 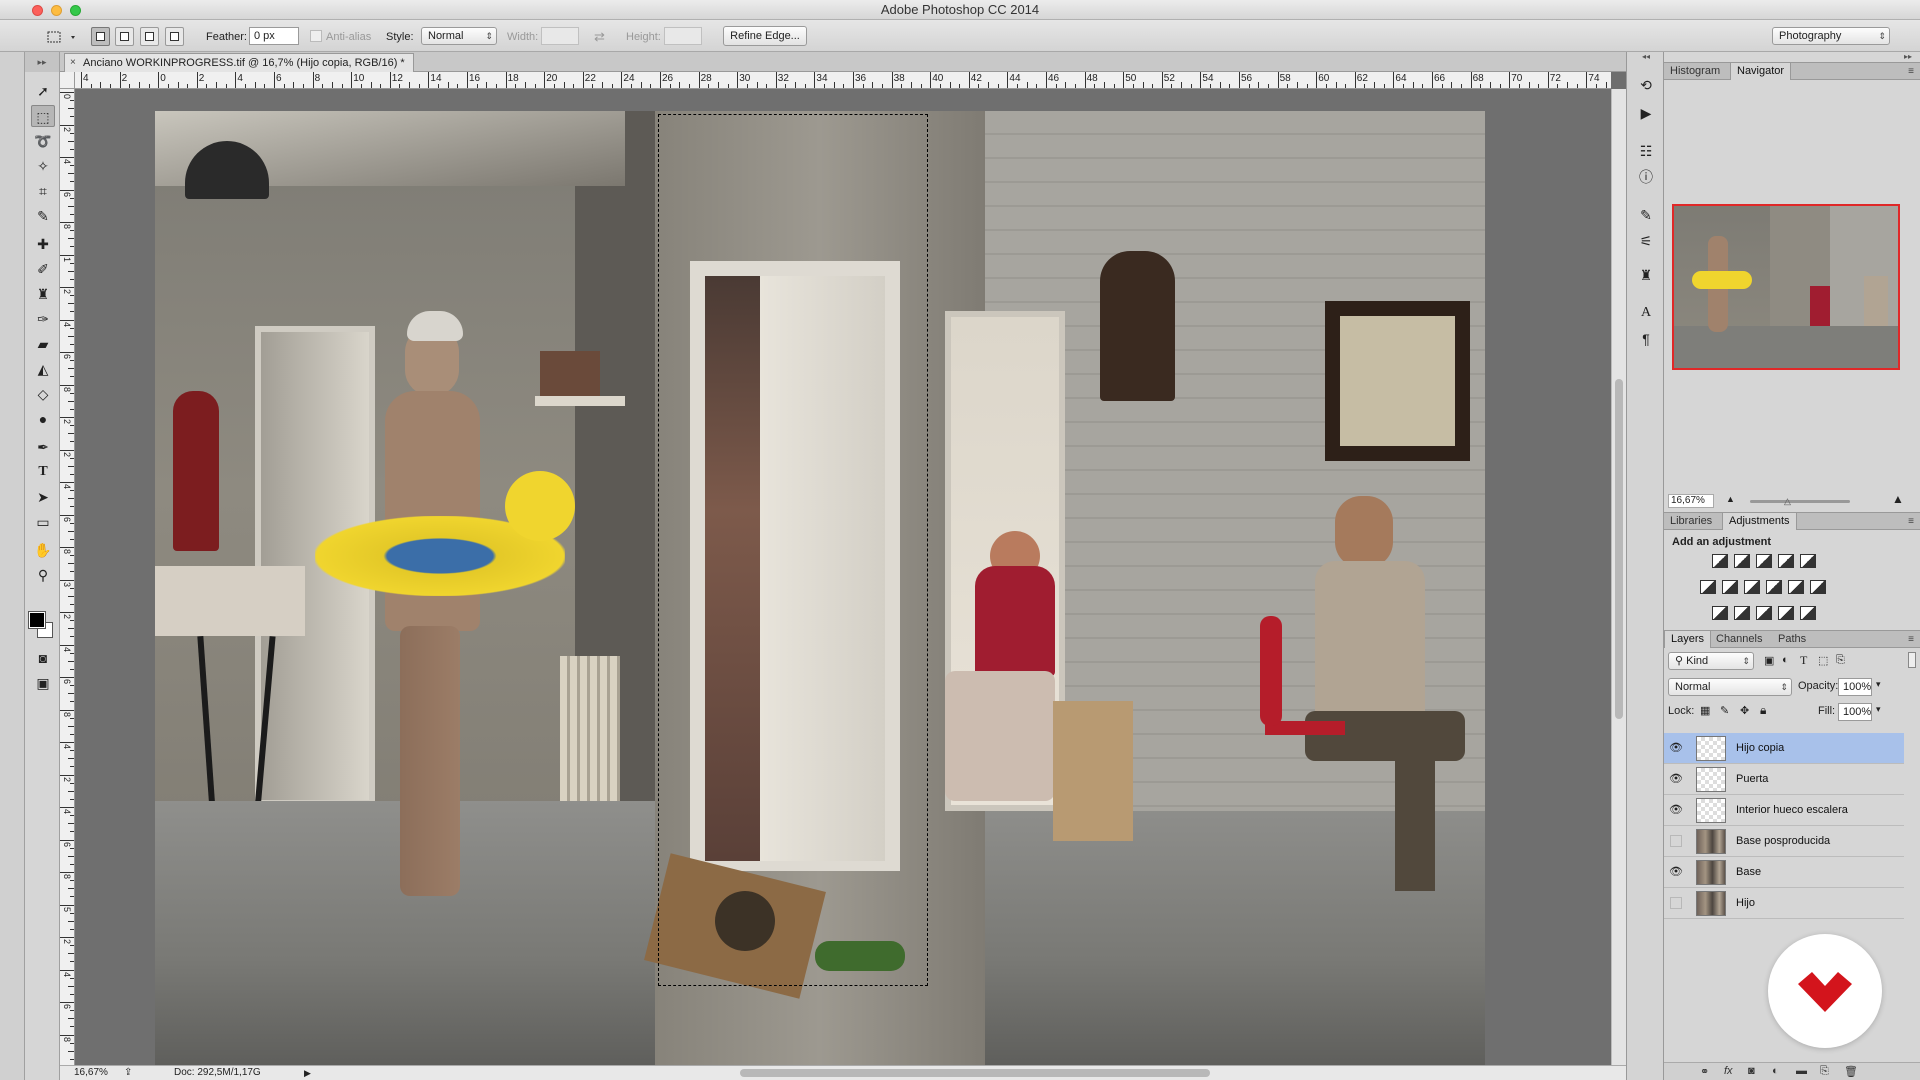 What do you see at coordinates (1855, 712) in the screenshot?
I see `fill-input: 100%` at bounding box center [1855, 712].